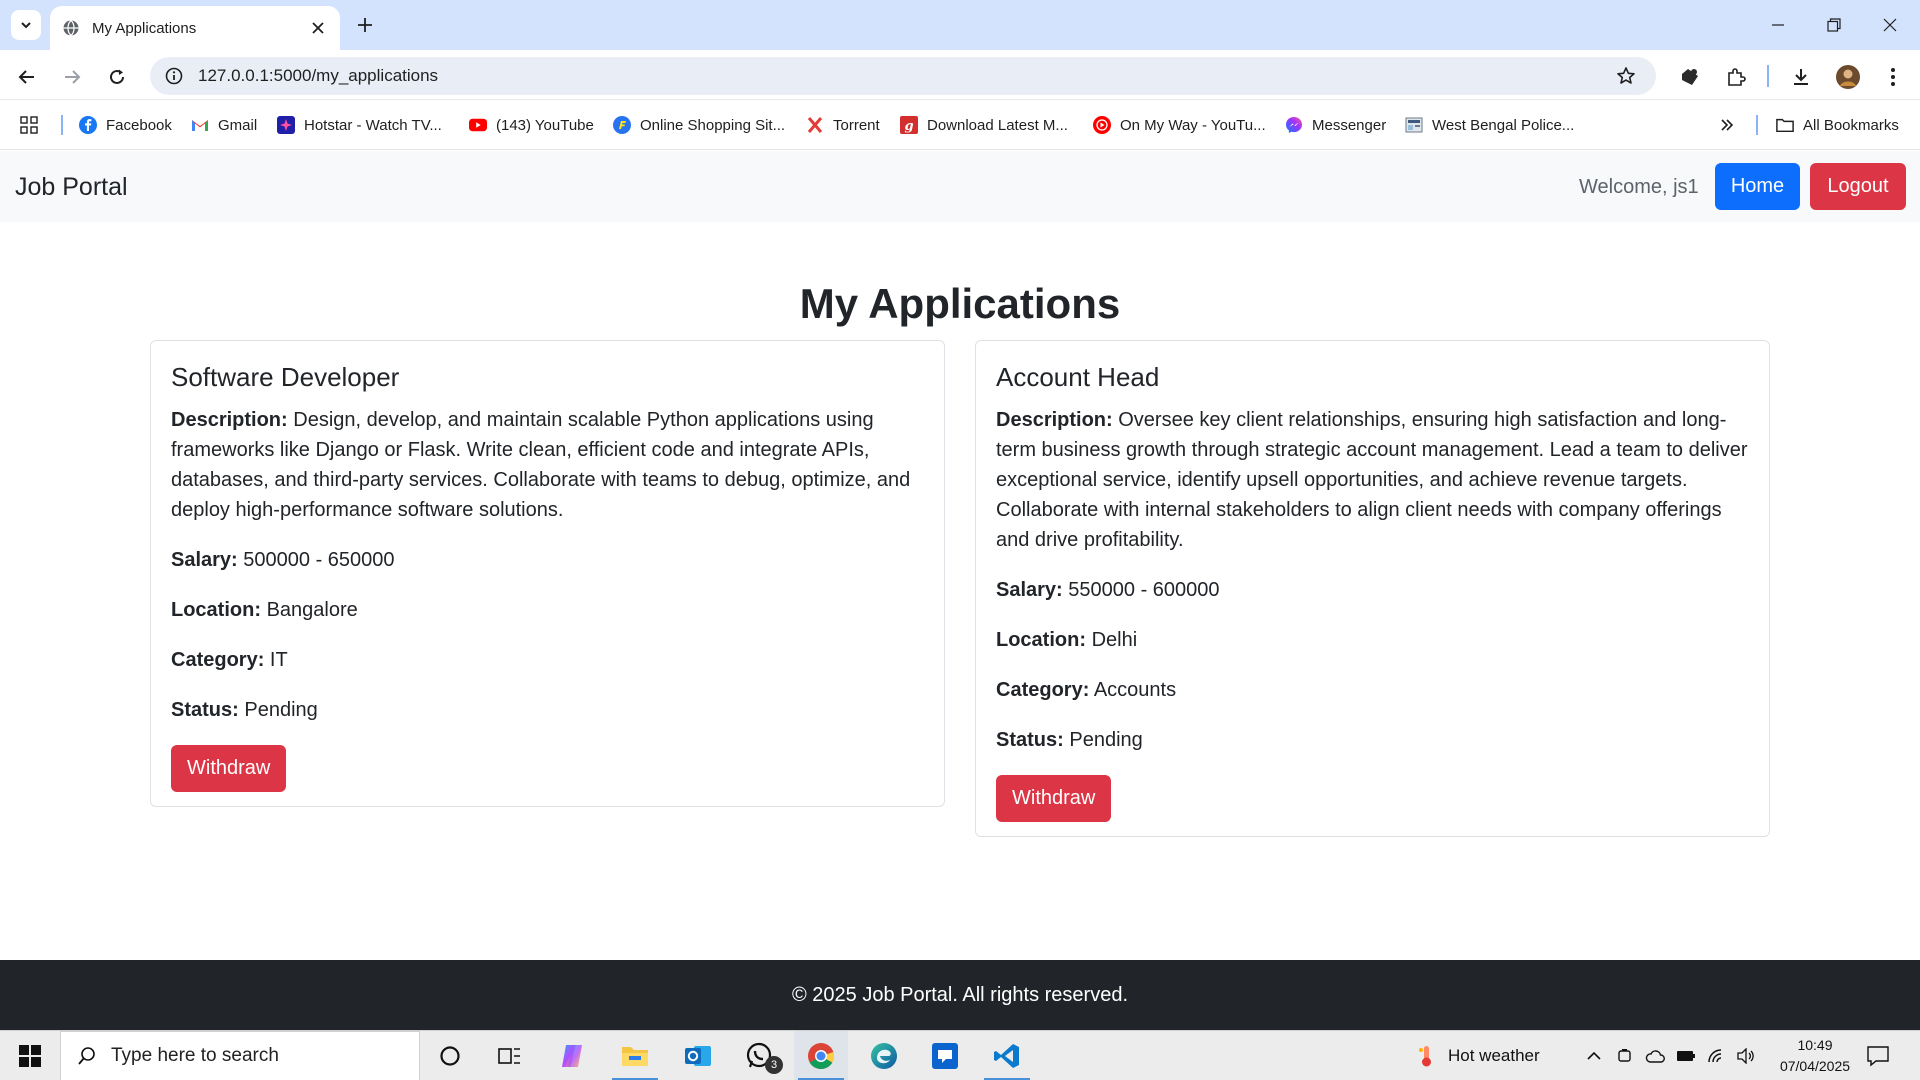  What do you see at coordinates (547, 710) in the screenshot?
I see `application-status: Status: Pending` at bounding box center [547, 710].